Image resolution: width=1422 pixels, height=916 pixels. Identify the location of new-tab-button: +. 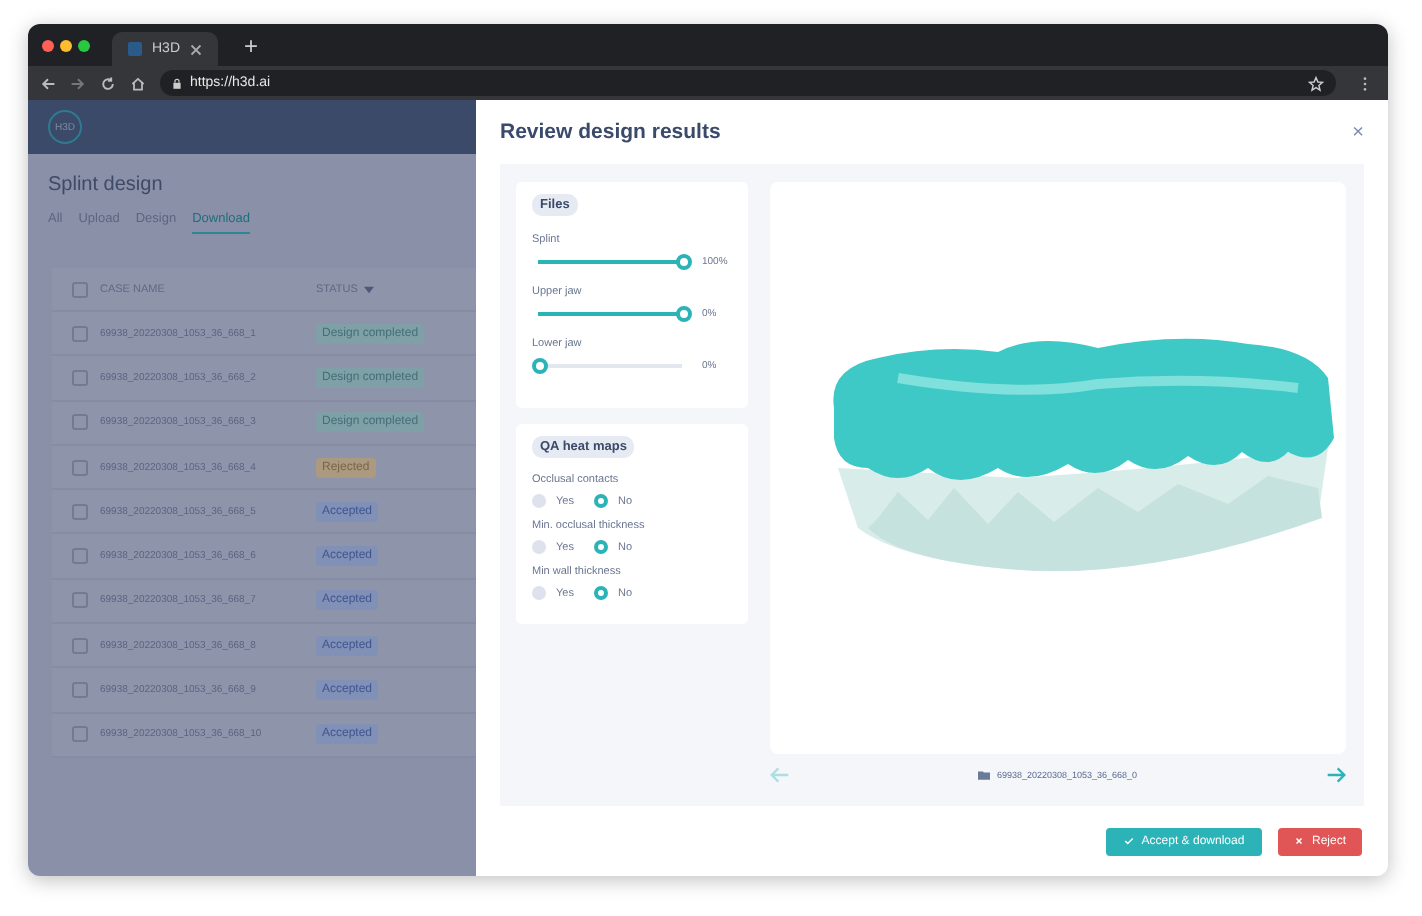
(251, 45).